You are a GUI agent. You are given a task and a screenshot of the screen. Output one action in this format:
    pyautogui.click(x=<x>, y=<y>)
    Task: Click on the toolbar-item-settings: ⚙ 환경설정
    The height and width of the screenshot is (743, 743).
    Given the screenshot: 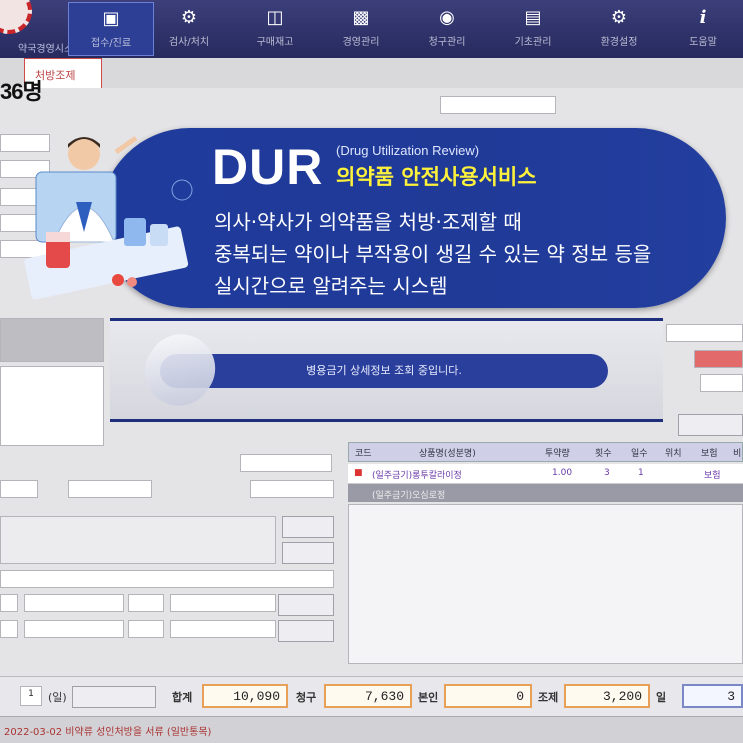 What is the action you would take?
    pyautogui.click(x=619, y=29)
    